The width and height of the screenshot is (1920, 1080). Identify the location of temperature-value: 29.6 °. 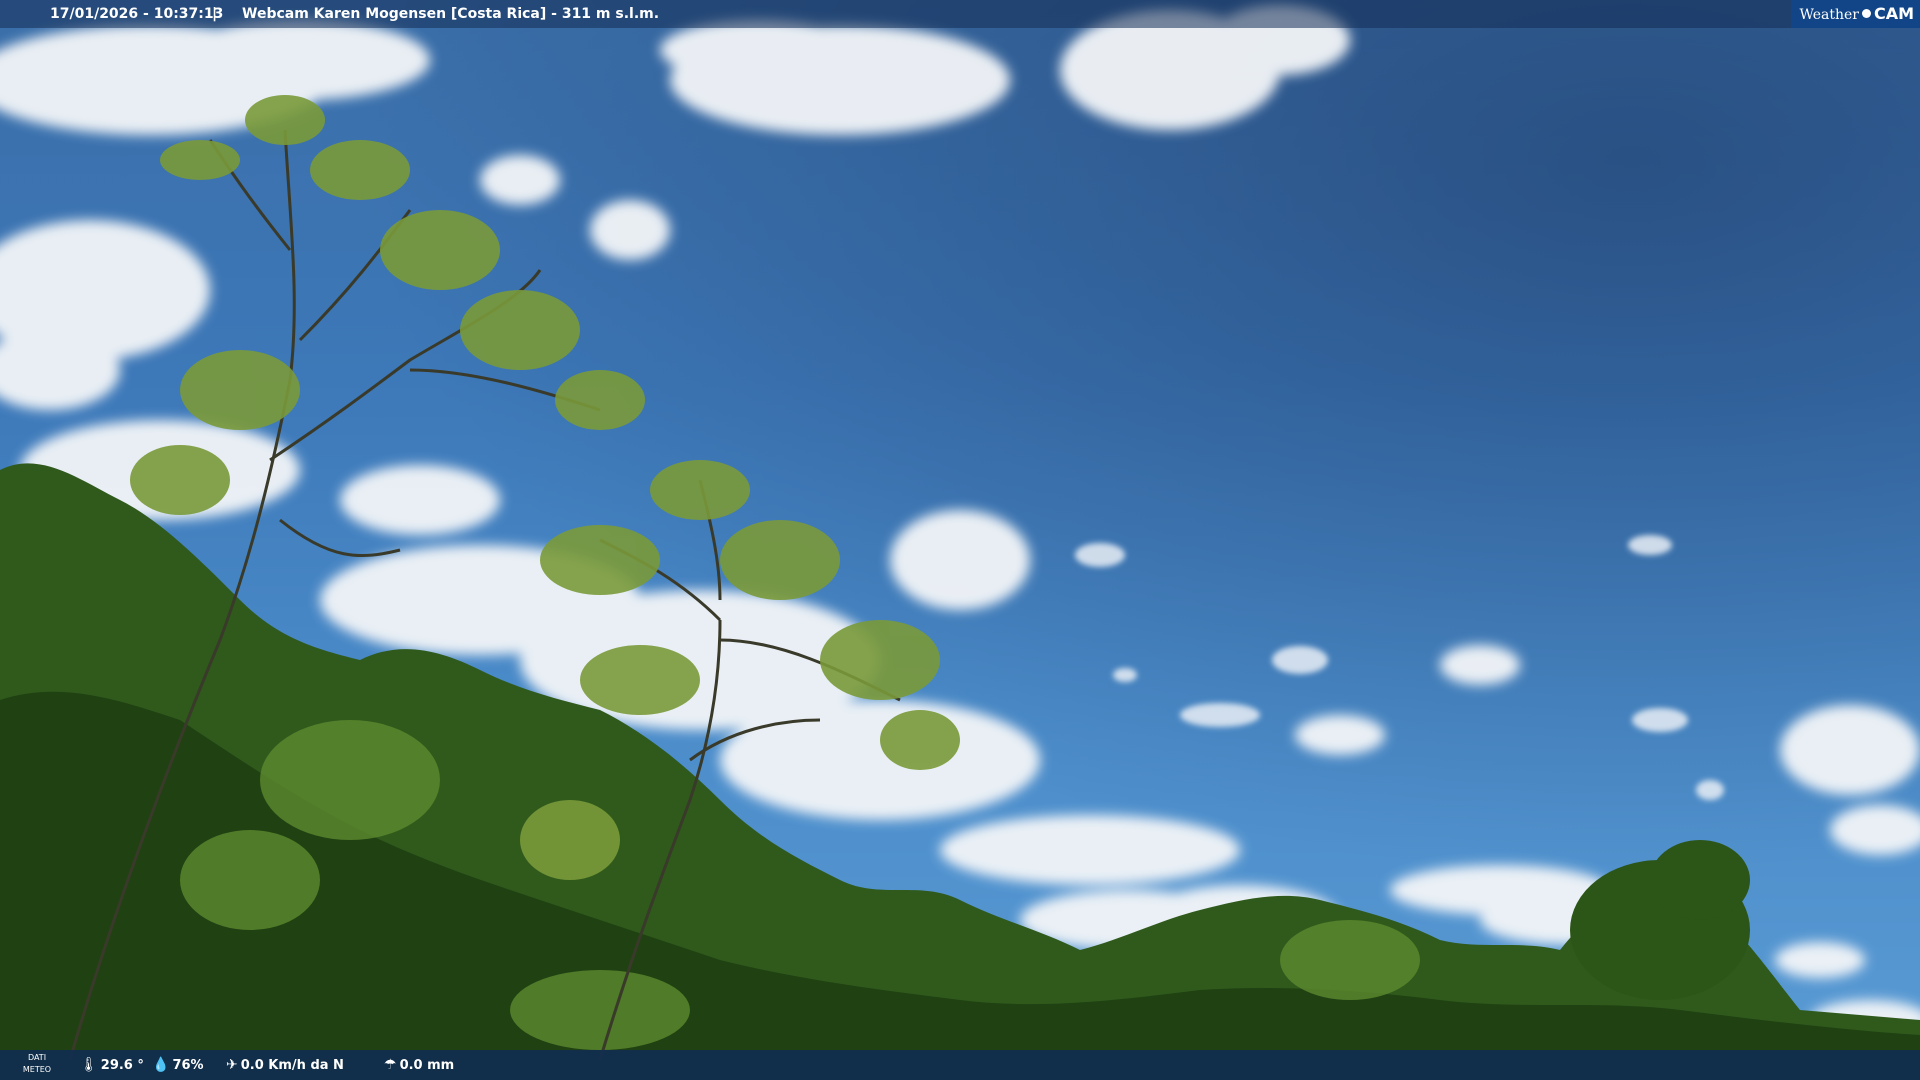
(122, 1065).